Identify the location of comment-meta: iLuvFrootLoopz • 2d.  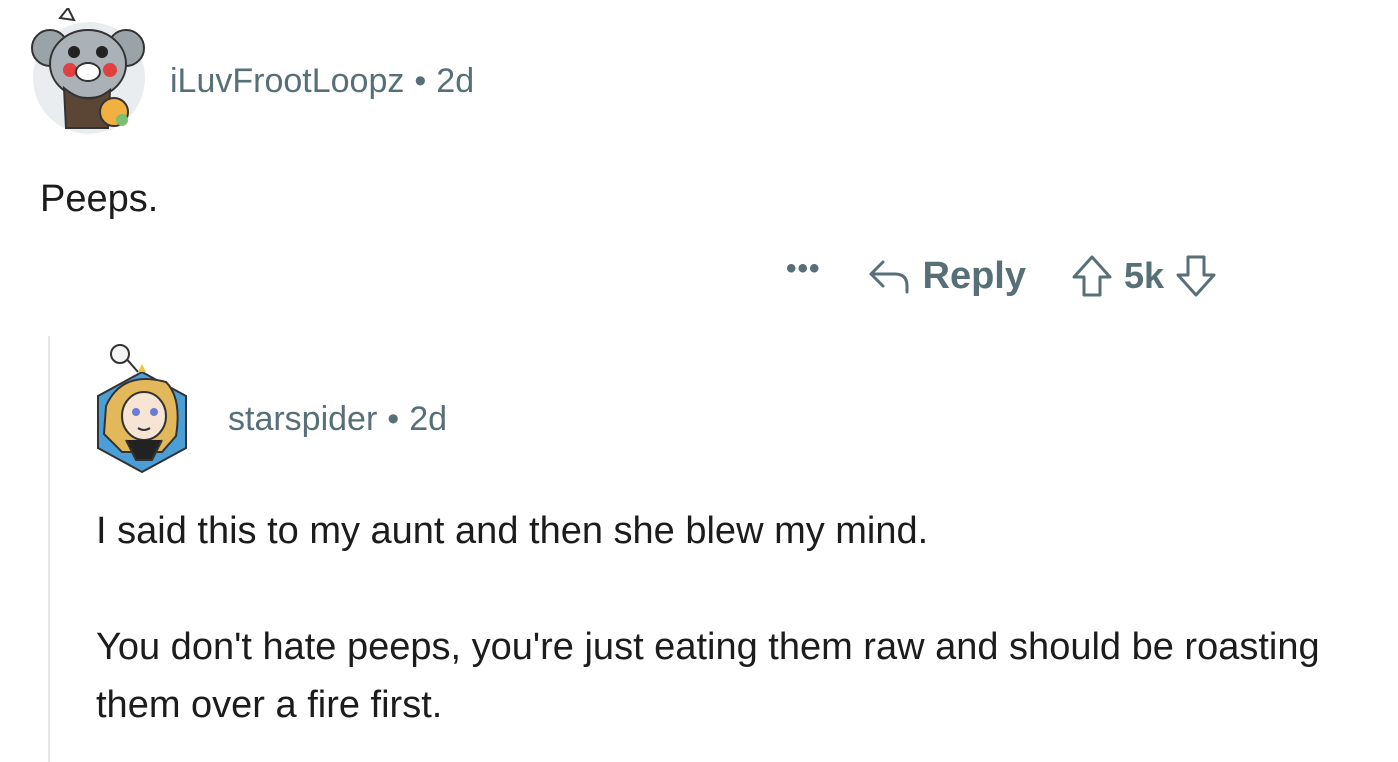
(322, 81).